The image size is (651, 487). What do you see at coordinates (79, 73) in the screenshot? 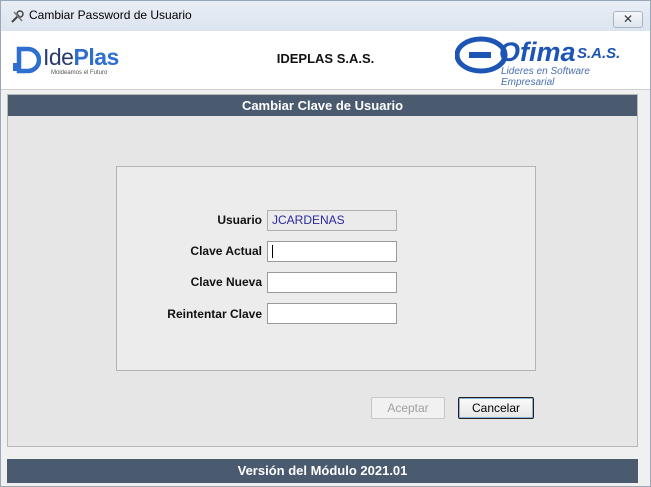
I see `ideplas-tagline: Moldeamos el Futuro` at bounding box center [79, 73].